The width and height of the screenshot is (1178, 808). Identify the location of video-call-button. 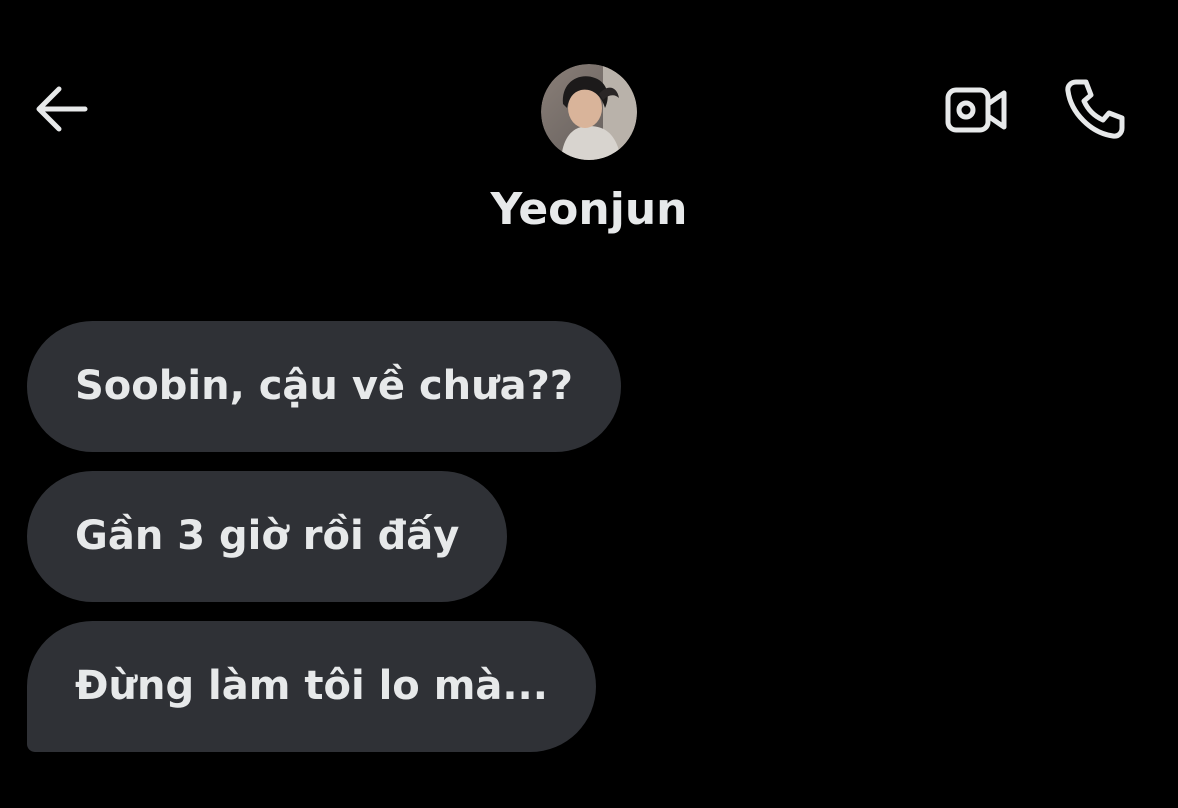
(976, 112).